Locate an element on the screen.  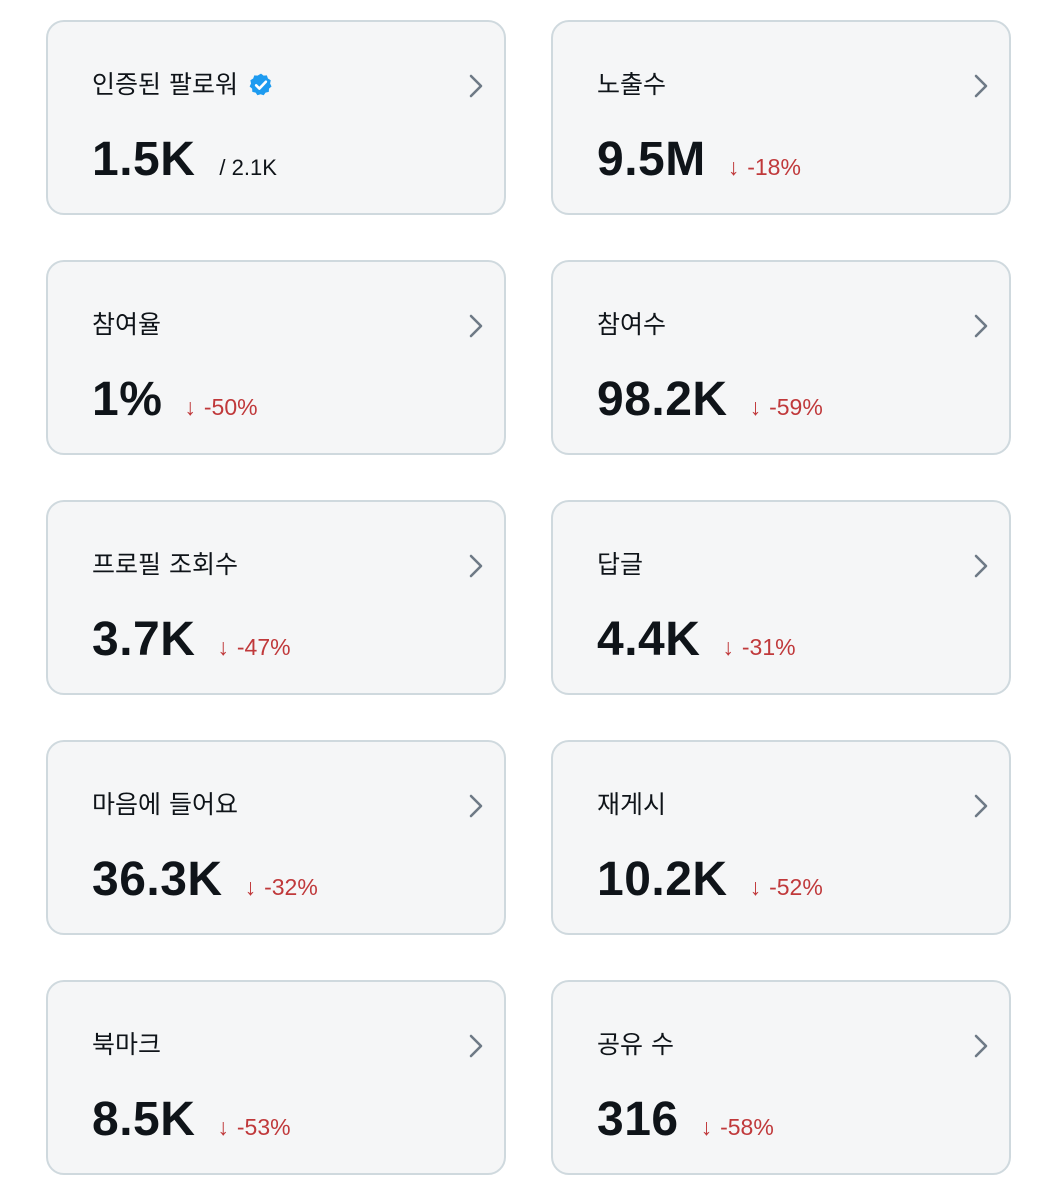
metric-value-row: 36.3K ↓ -32% is located at coordinates (205, 880).